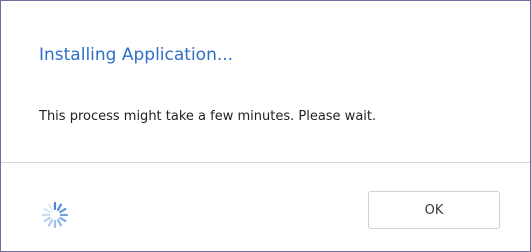  I want to click on loading-spinner-icon, so click(55, 215).